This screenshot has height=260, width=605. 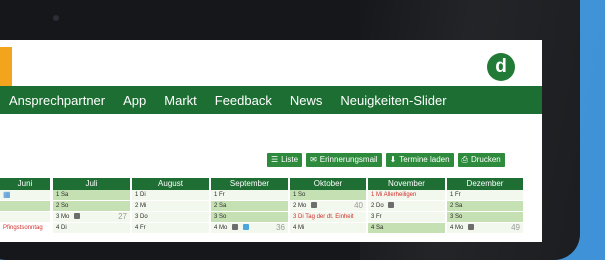 I want to click on logo: d, so click(x=501, y=67).